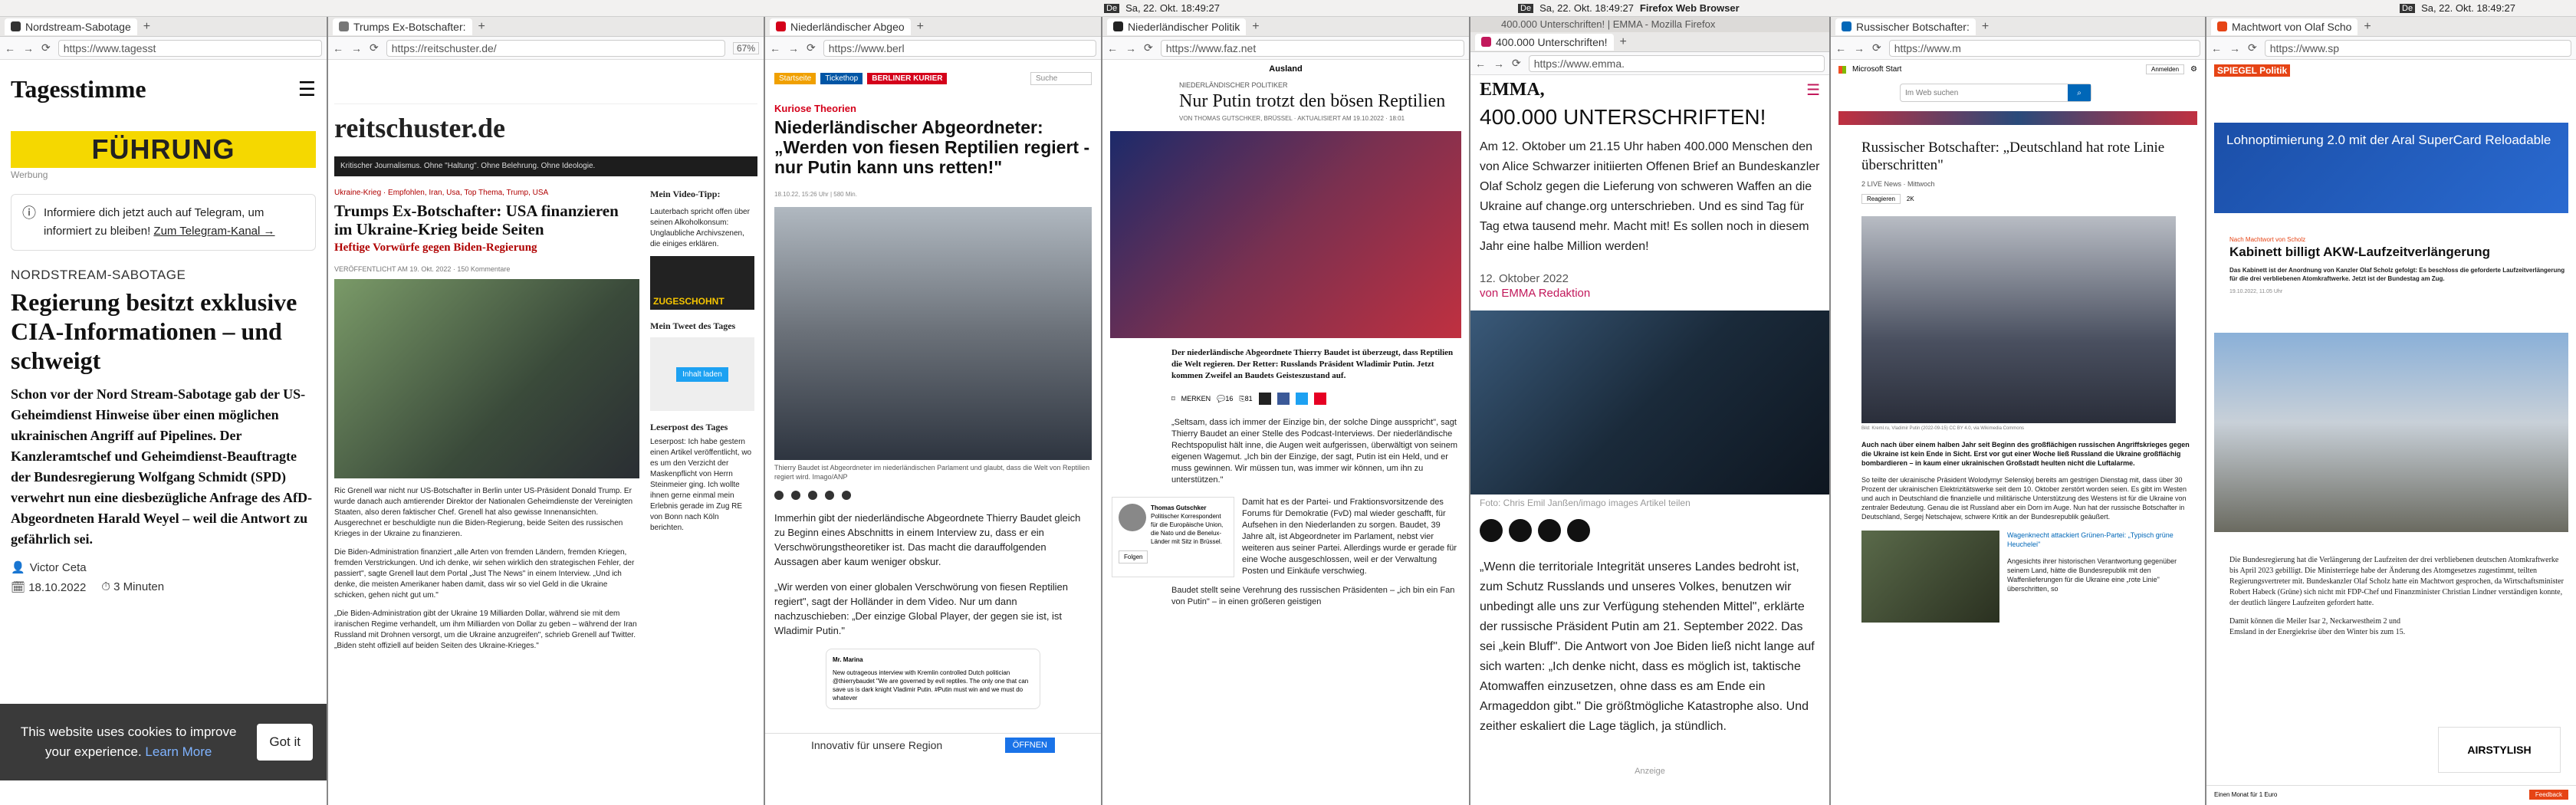 This screenshot has width=2576, height=805. Describe the element at coordinates (1877, 70) in the screenshot. I see `brand-label: Microsoft Start` at that location.